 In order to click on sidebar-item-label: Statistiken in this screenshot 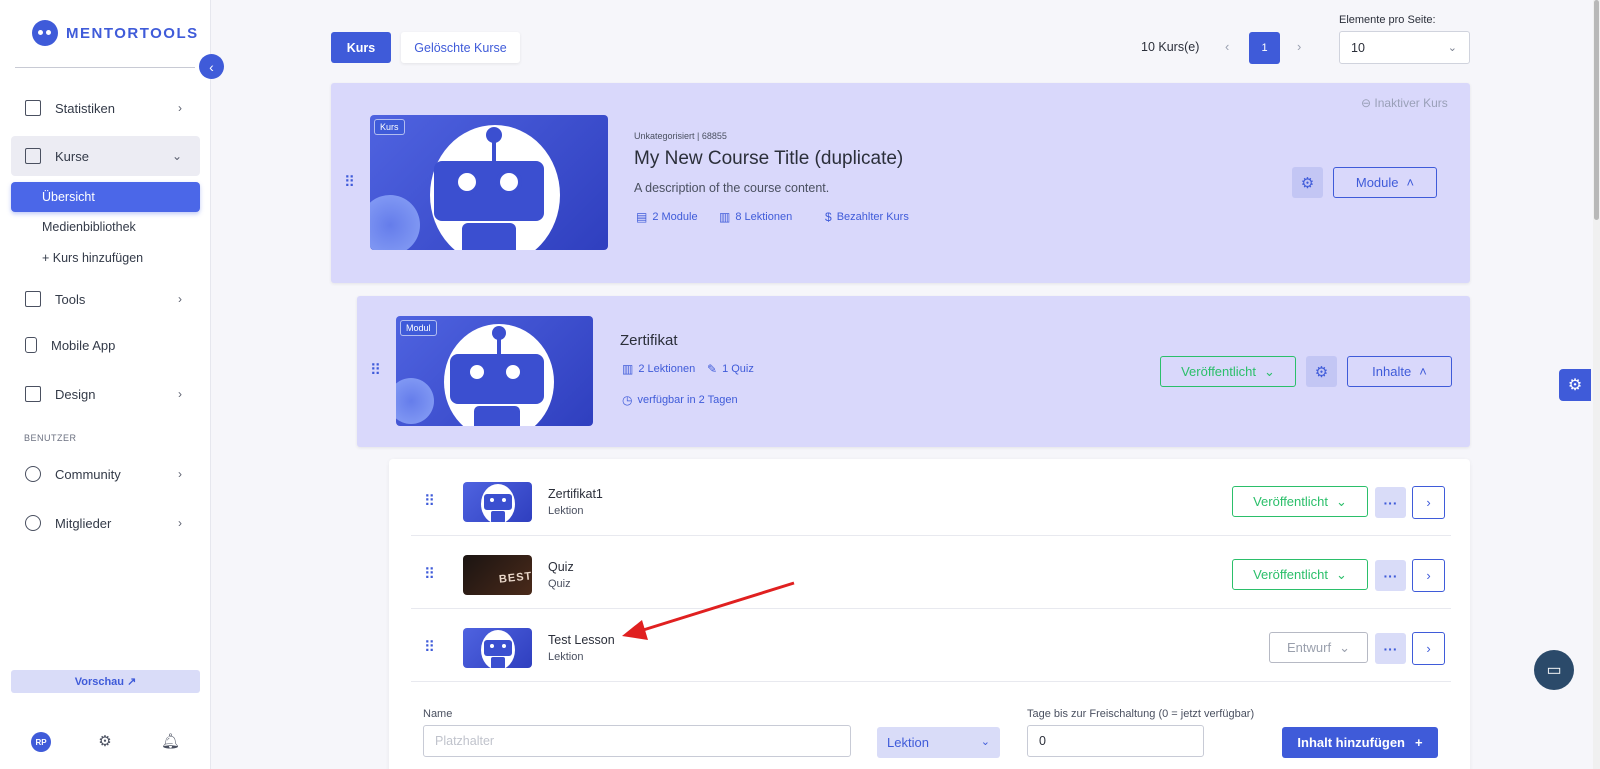, I will do `click(85, 108)`.